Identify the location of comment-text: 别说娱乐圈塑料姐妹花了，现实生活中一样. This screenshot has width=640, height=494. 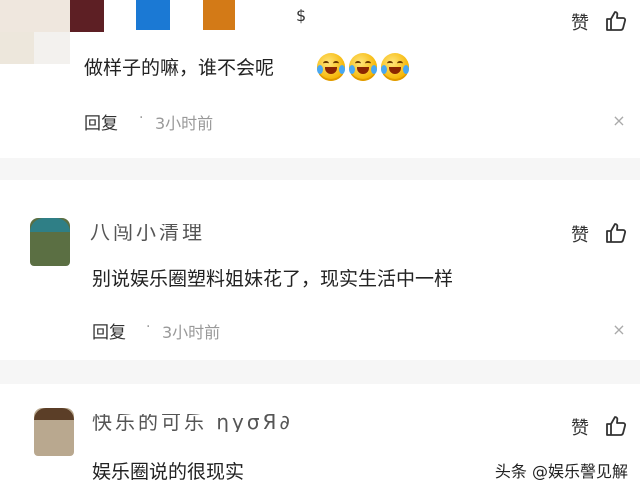
(273, 279).